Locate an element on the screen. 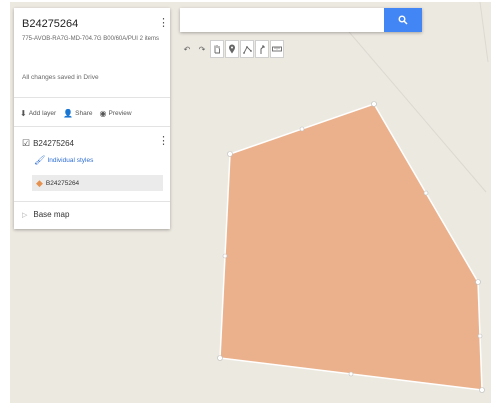  draw-line-icon is located at coordinates (247, 50).